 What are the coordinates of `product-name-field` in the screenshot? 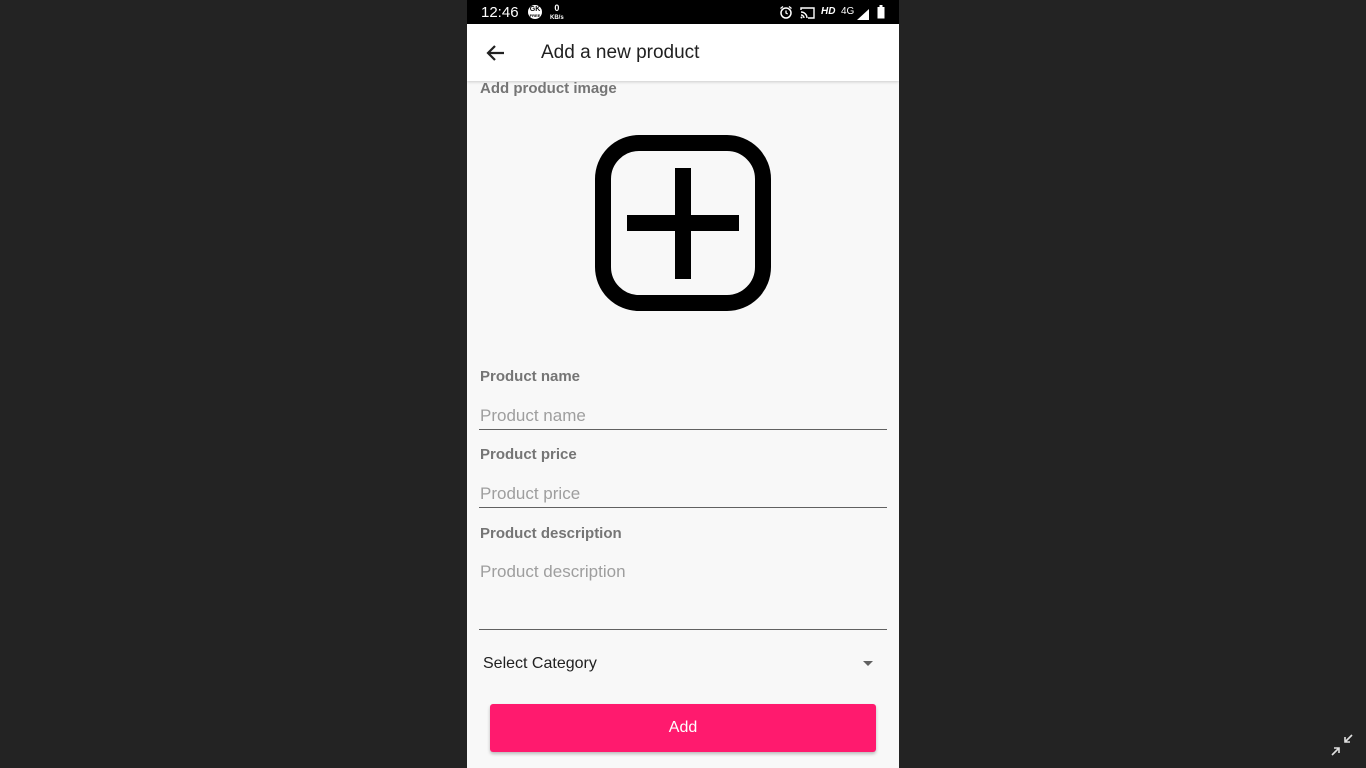 It's located at (683, 416).